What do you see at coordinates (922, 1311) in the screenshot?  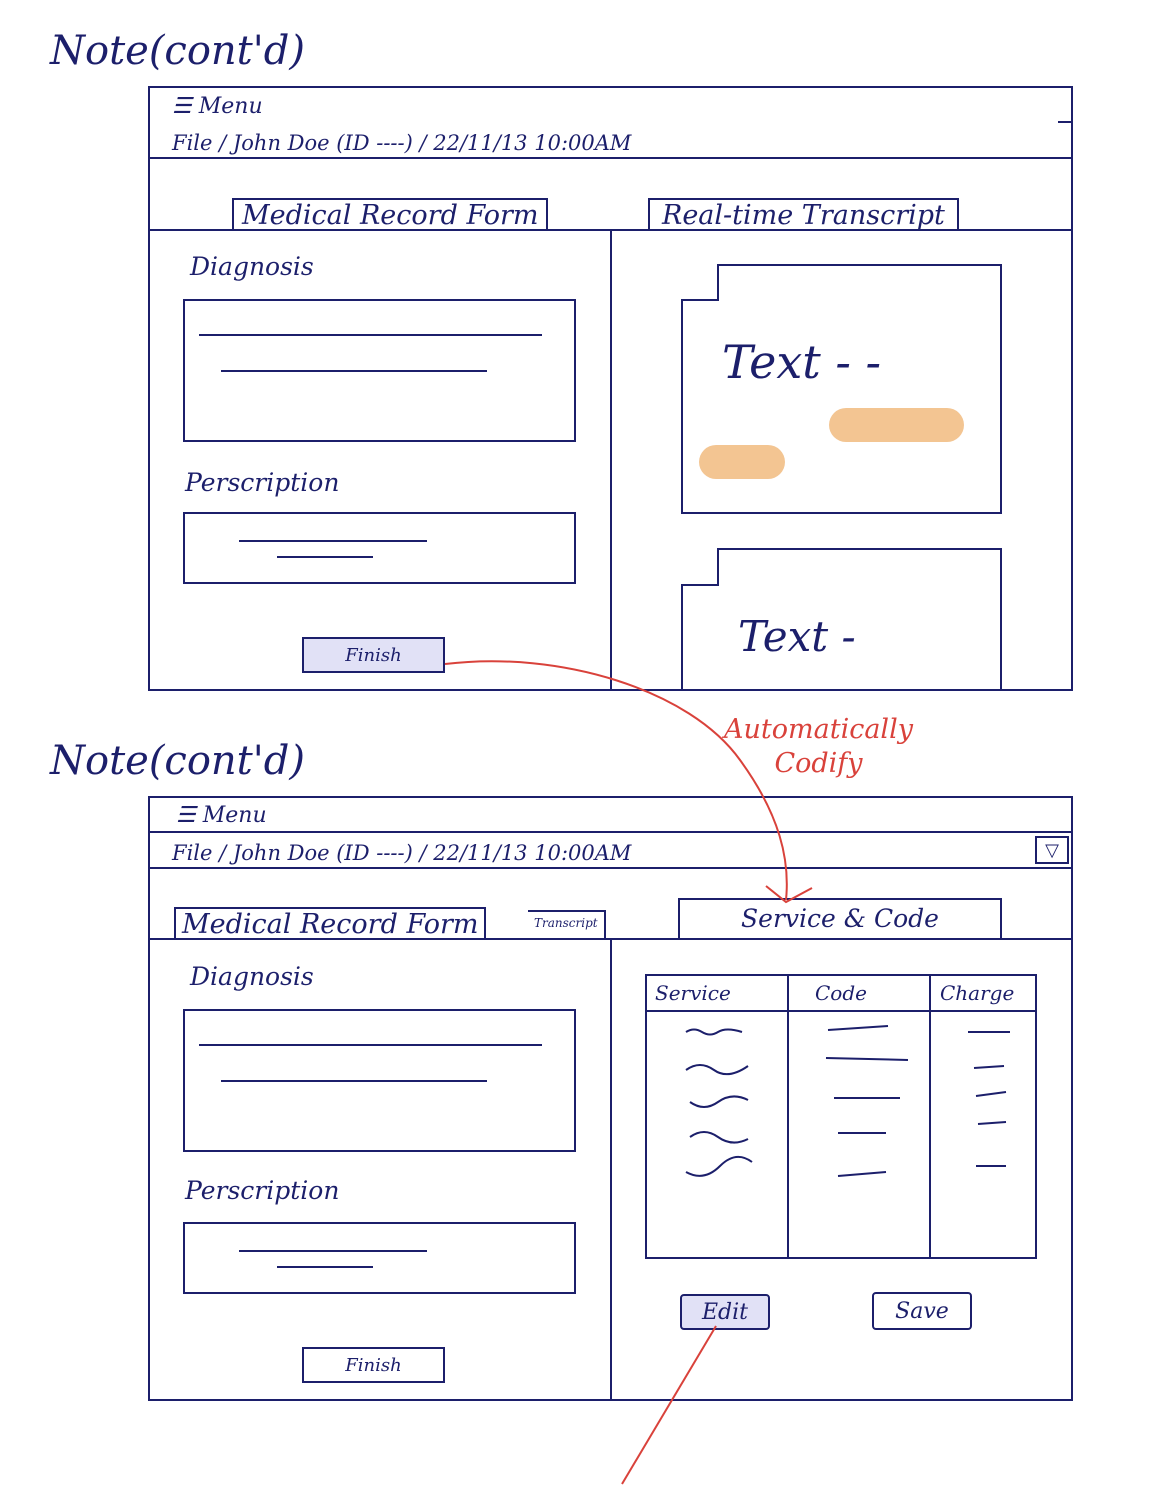 I see `save-button: Save` at bounding box center [922, 1311].